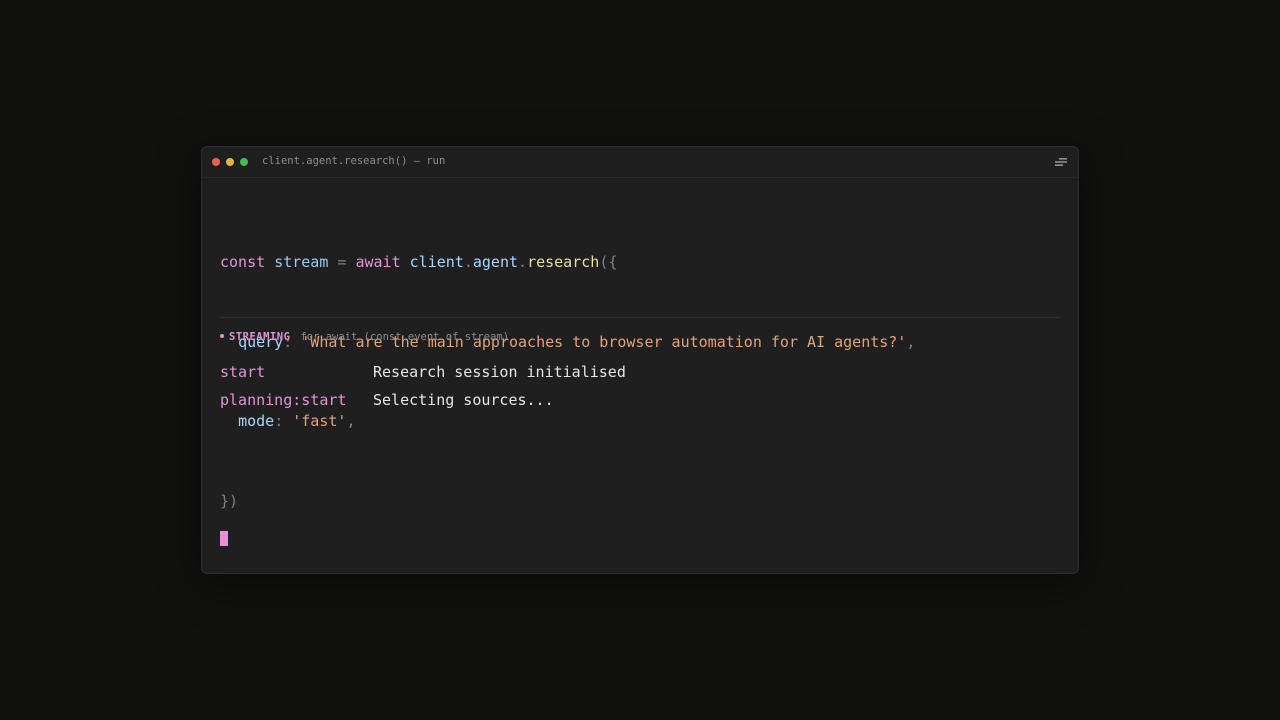 This screenshot has height=720, width=1280. I want to click on event-name: planning:start, so click(283, 400).